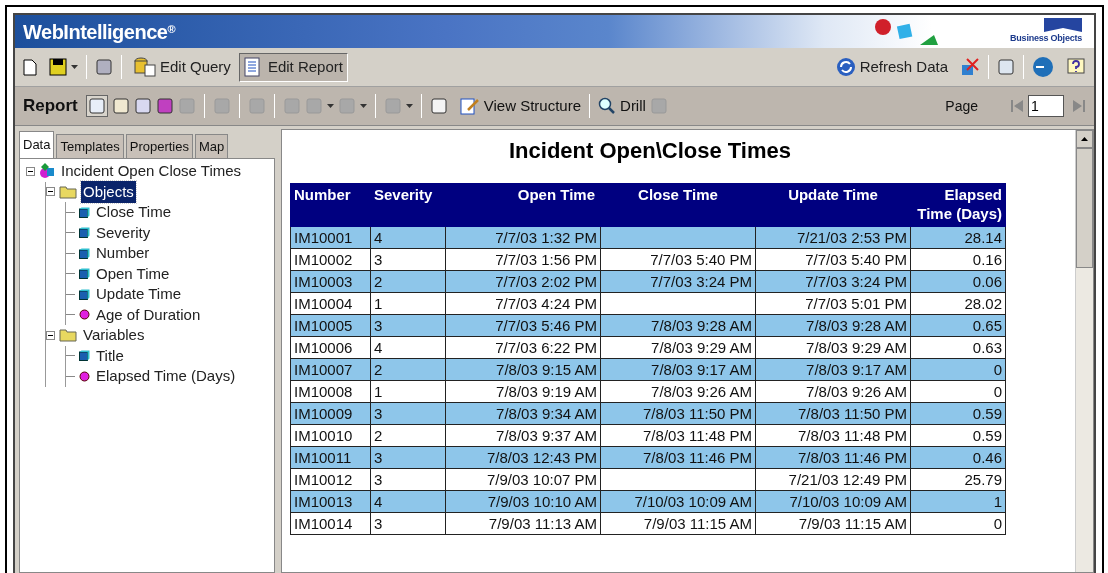 The image size is (1108, 573). What do you see at coordinates (330, 237) in the screenshot?
I see `table-cell: IM10001` at bounding box center [330, 237].